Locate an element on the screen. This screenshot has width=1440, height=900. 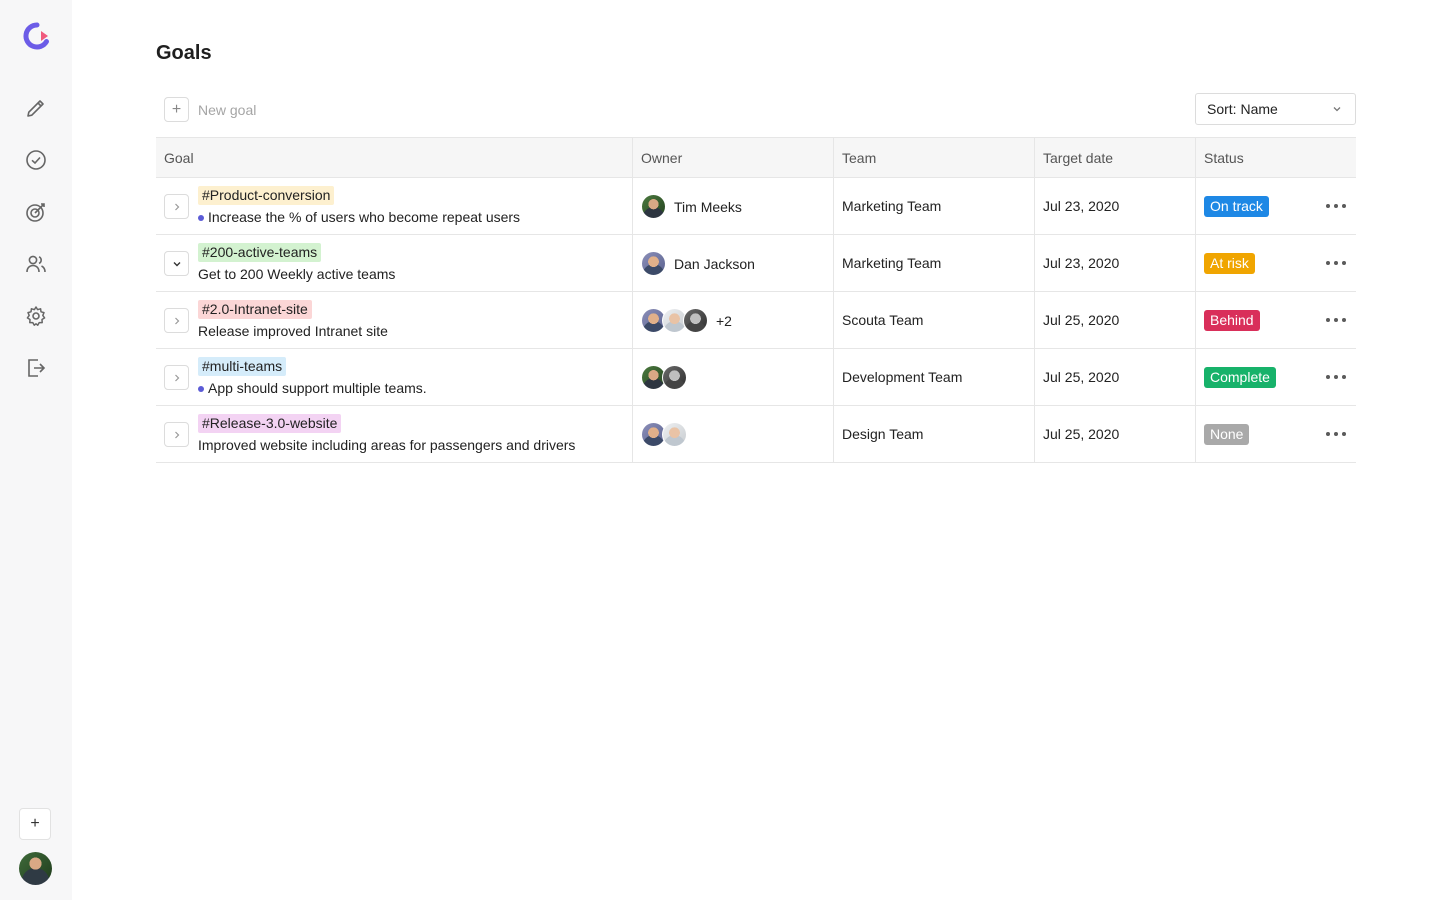
check-circle-icon is located at coordinates (36, 160).